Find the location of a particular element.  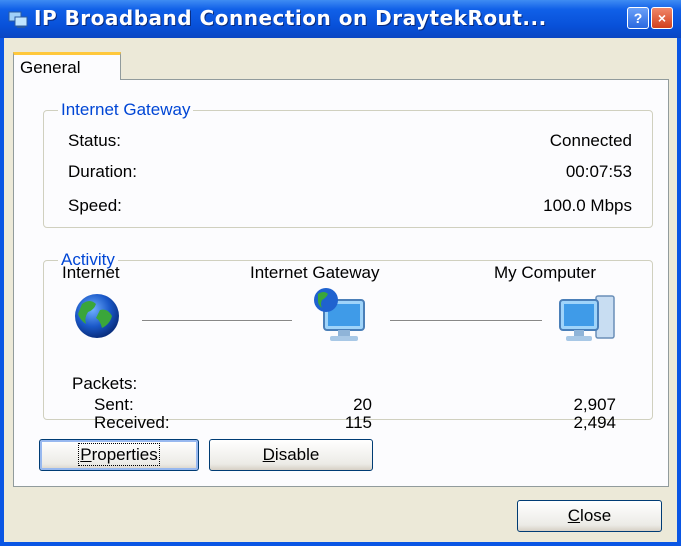

disable-button: Disable is located at coordinates (291, 455).